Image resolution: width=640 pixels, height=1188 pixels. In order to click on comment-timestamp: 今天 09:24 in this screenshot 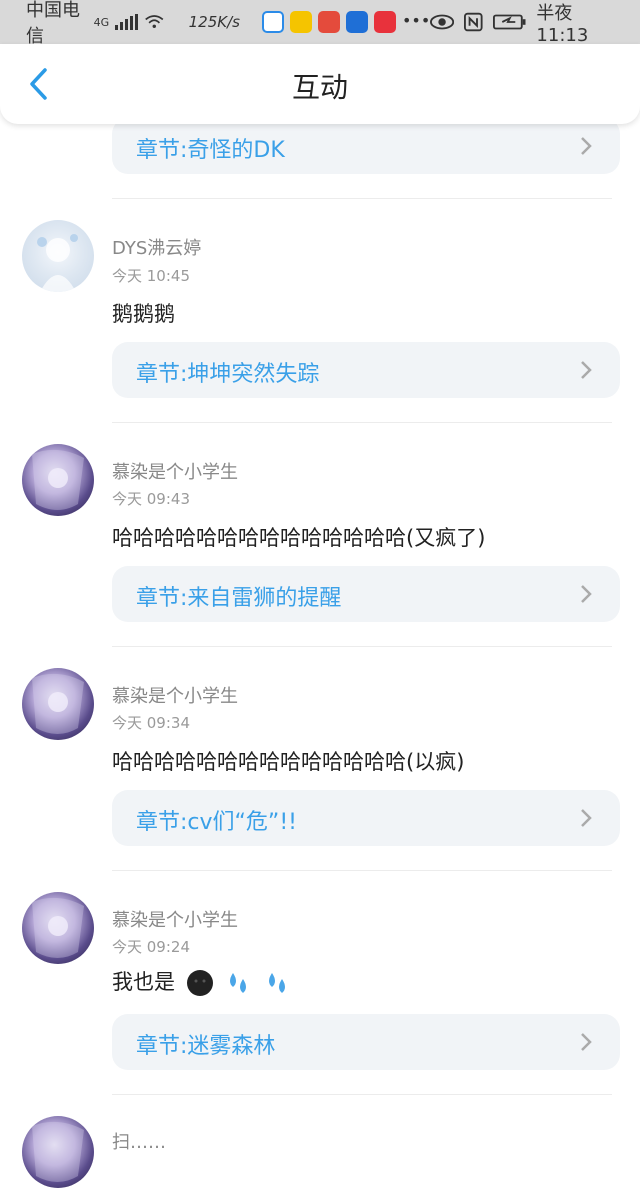, I will do `click(151, 947)`.